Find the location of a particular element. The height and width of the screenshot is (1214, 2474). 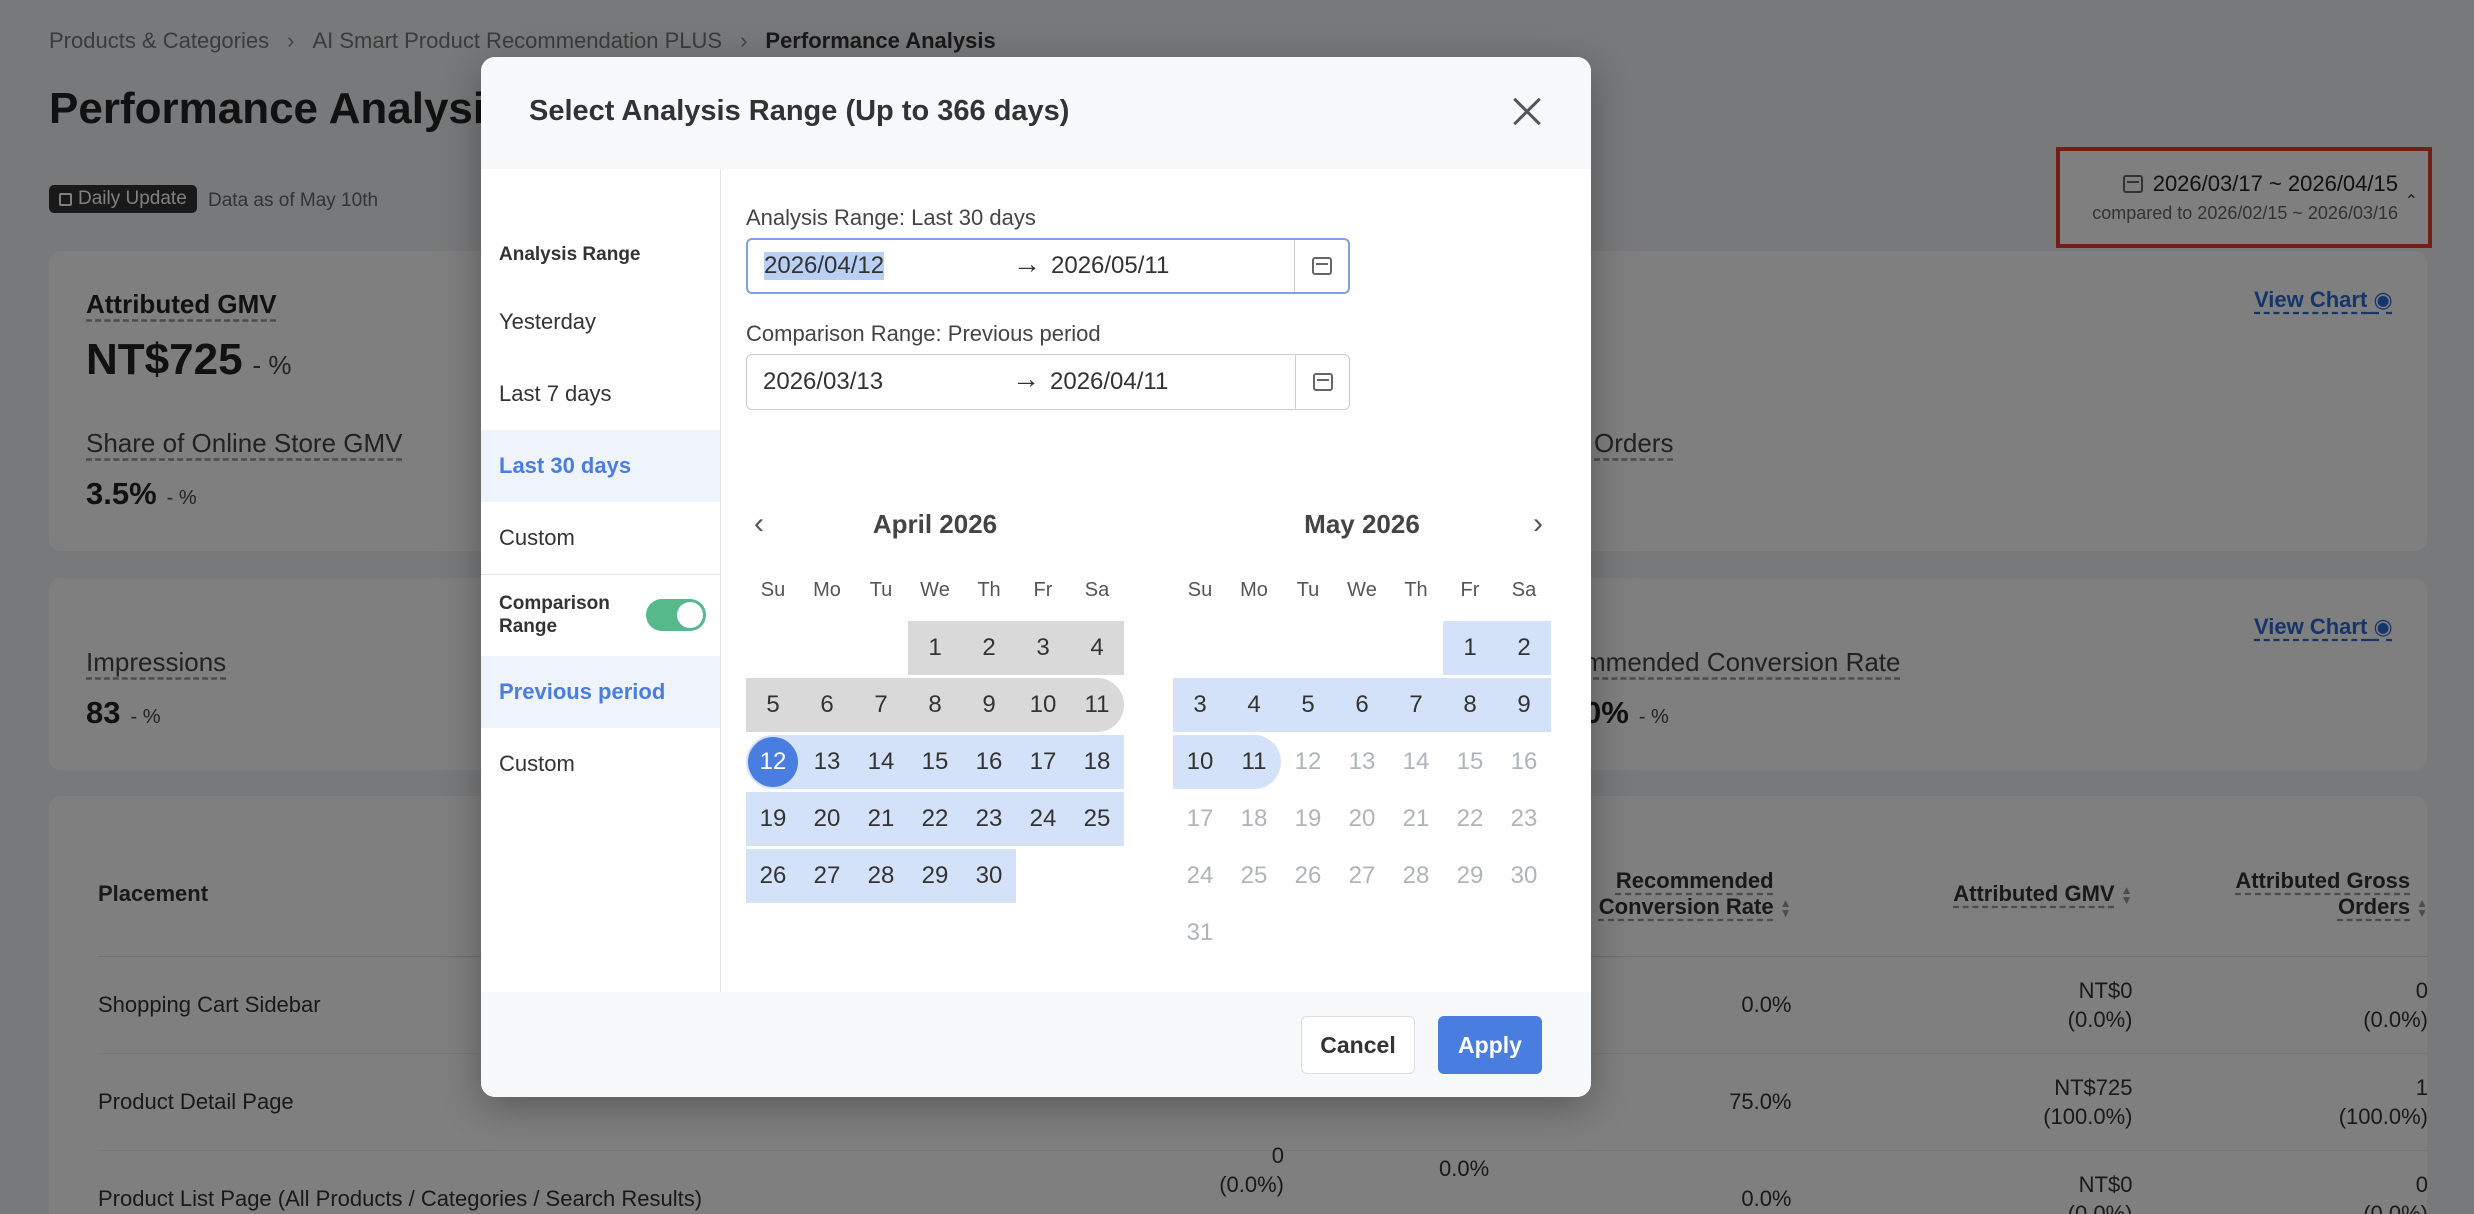

analysis-start-date: 2026/04/12 is located at coordinates (824, 266).